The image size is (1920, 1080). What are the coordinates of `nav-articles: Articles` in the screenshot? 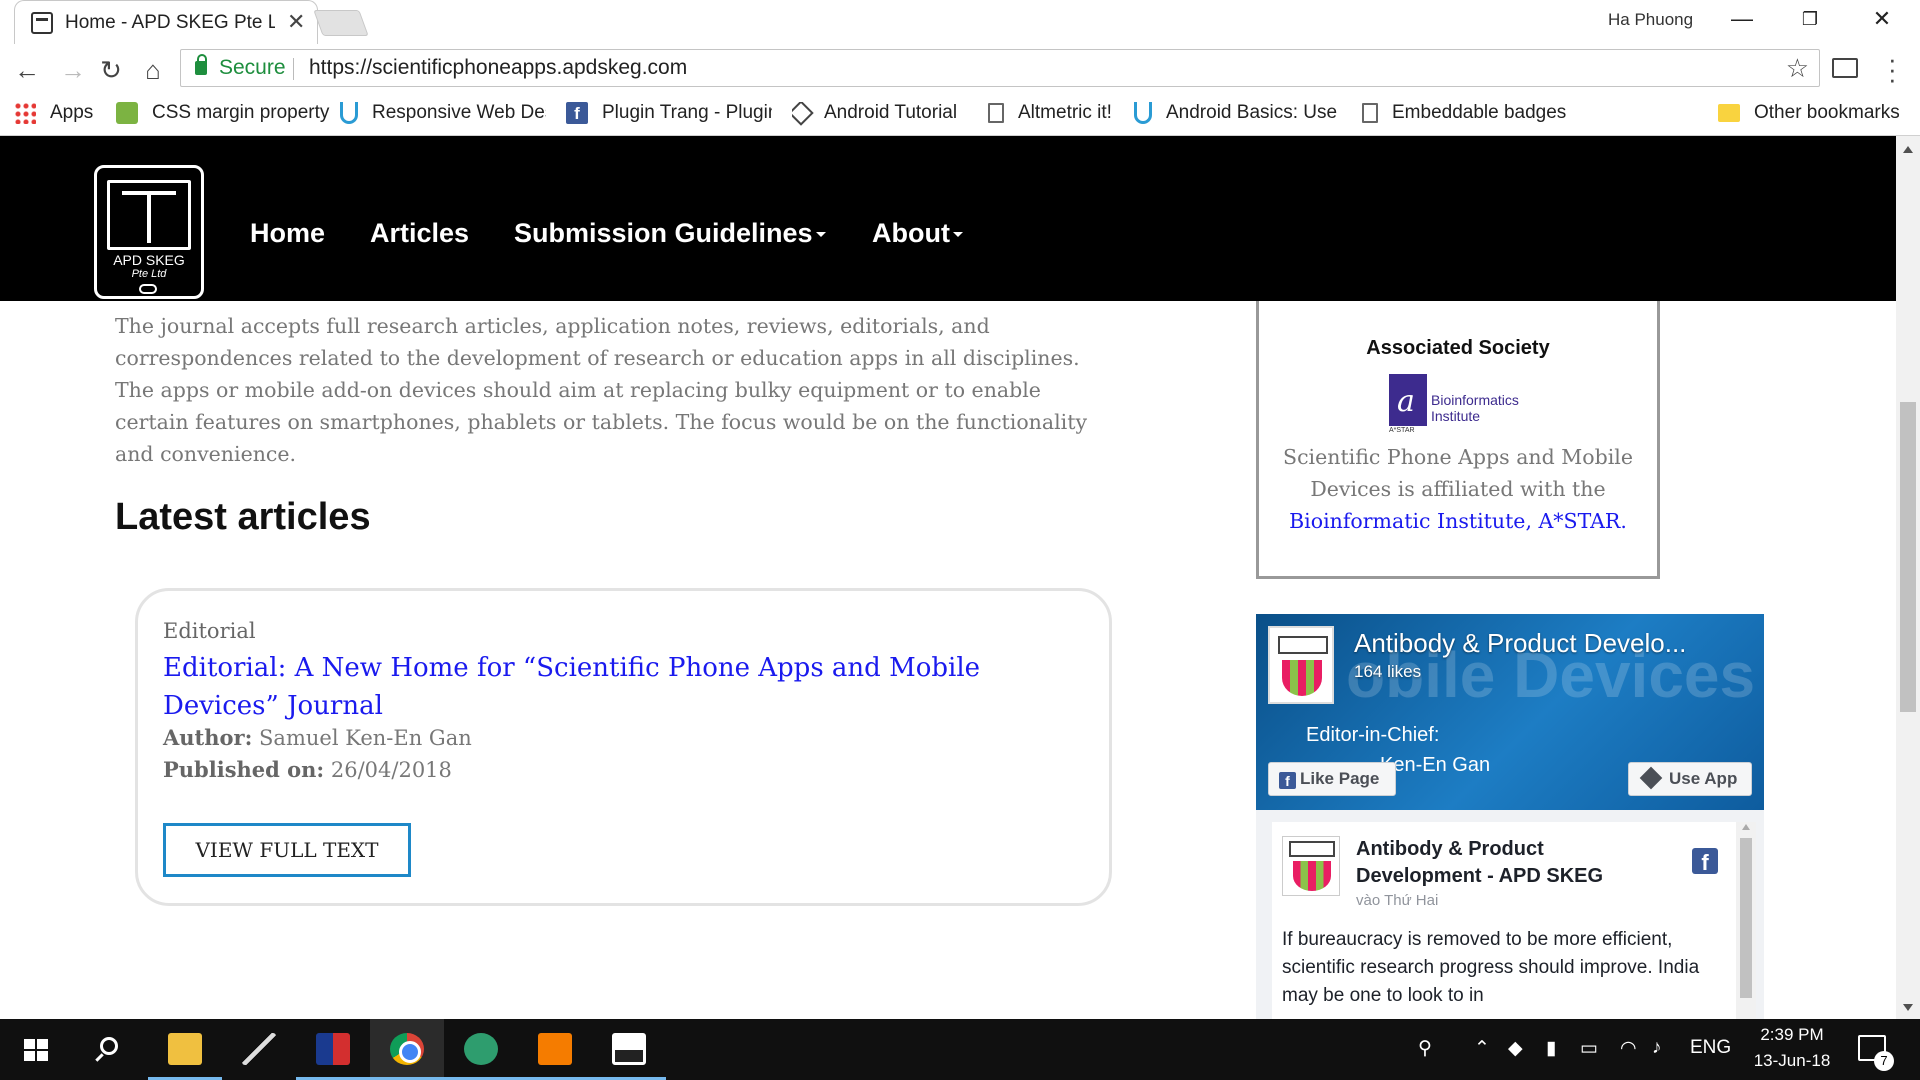 It's located at (419, 233).